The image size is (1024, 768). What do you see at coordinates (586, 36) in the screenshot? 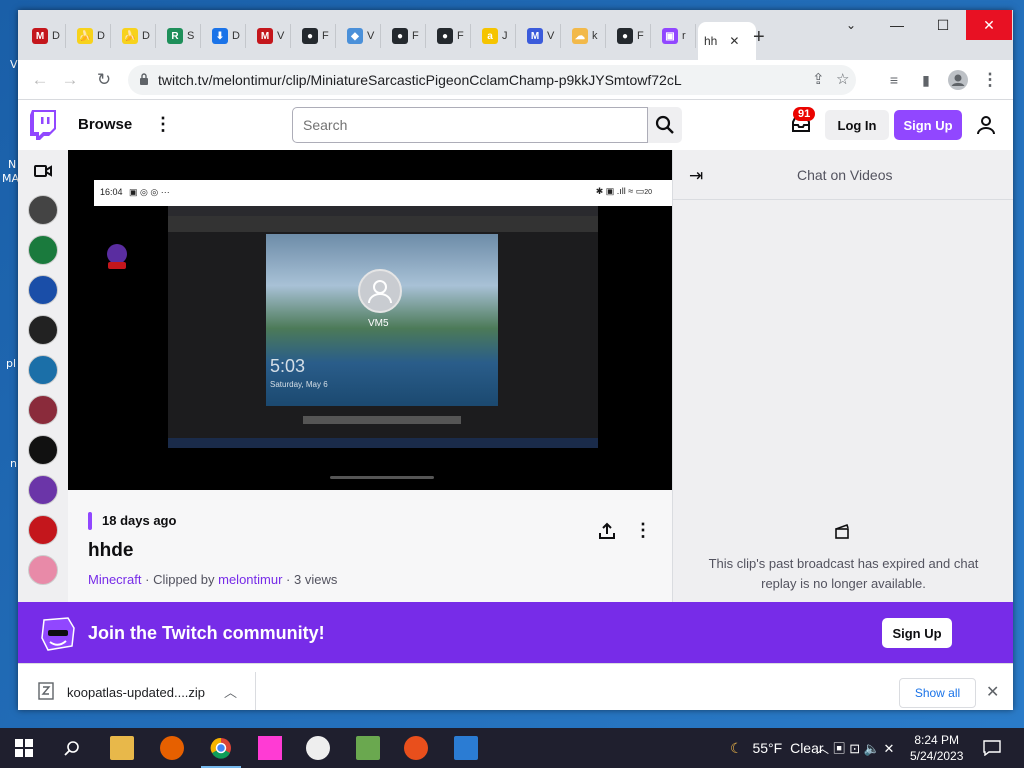
I see `browser-tab: ☁ k` at bounding box center [586, 36].